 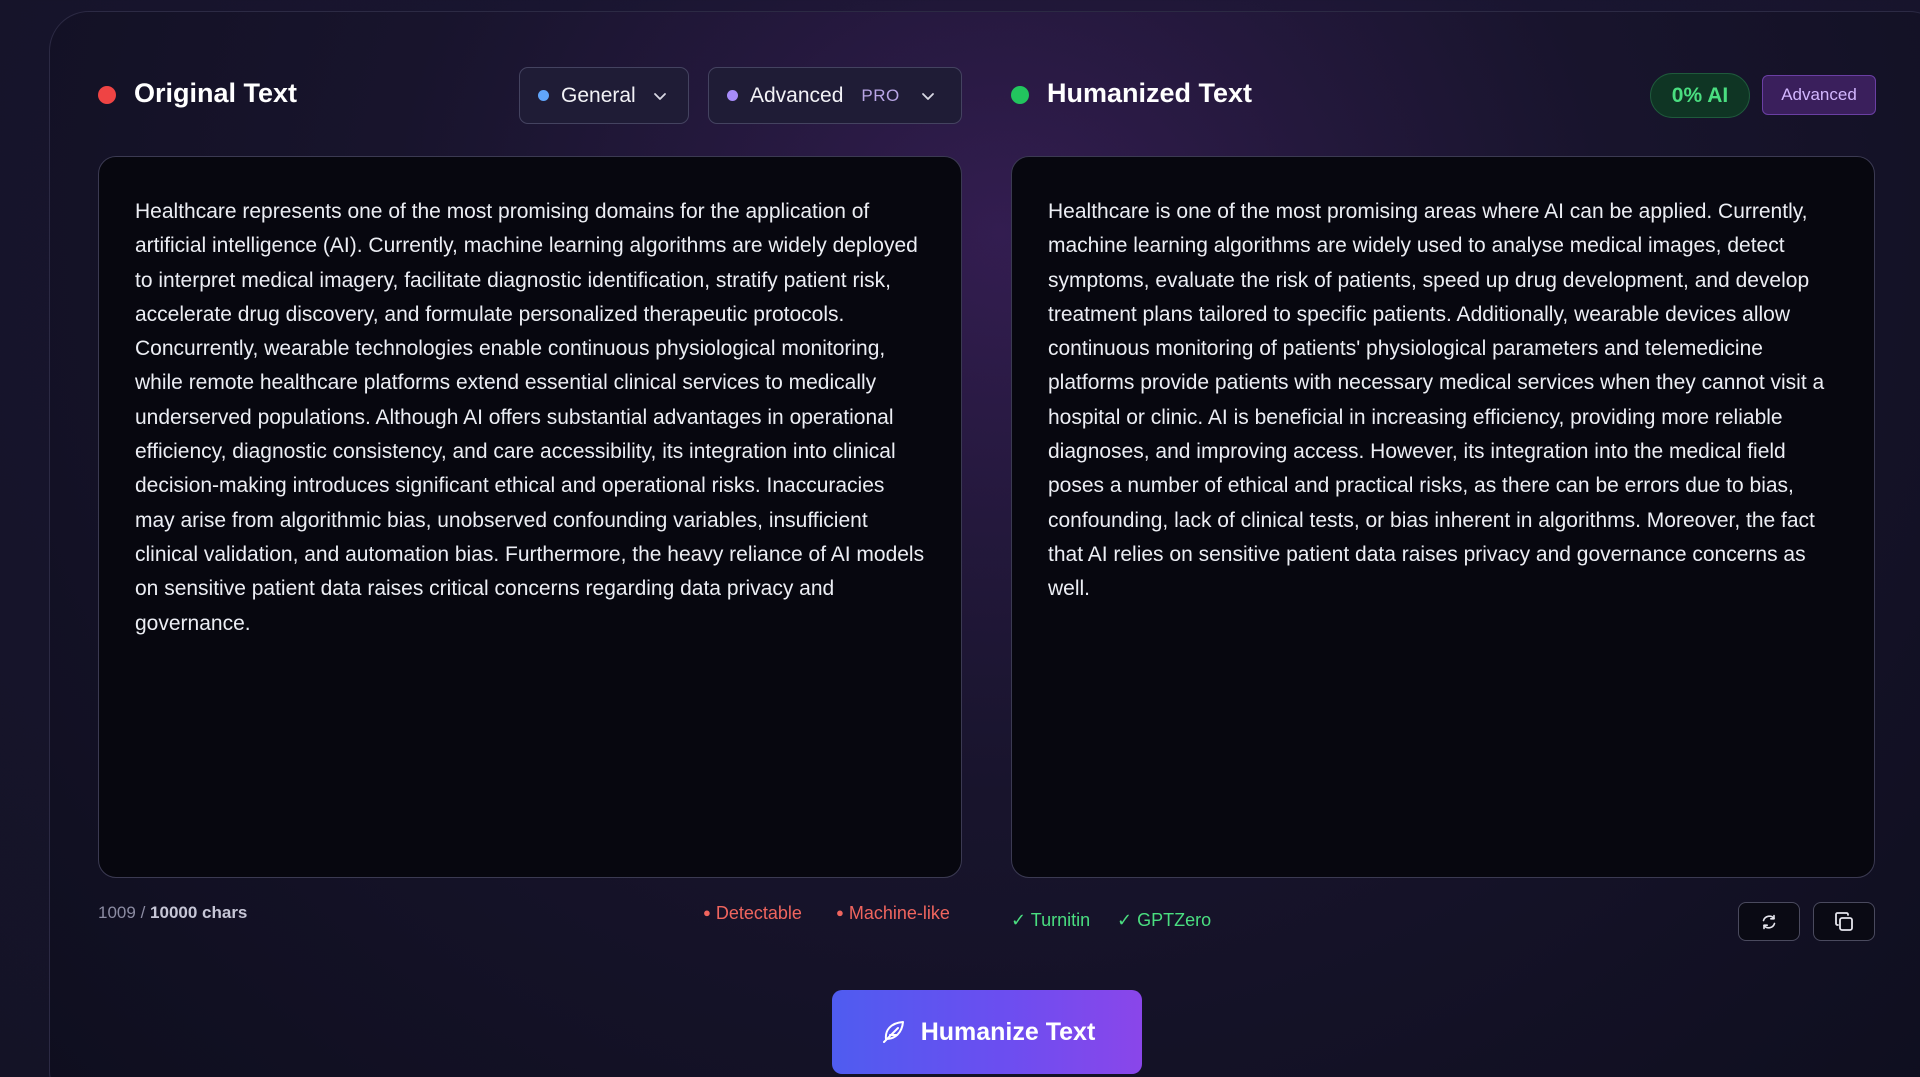 What do you see at coordinates (117, 912) in the screenshot?
I see `char-count-value: 1009` at bounding box center [117, 912].